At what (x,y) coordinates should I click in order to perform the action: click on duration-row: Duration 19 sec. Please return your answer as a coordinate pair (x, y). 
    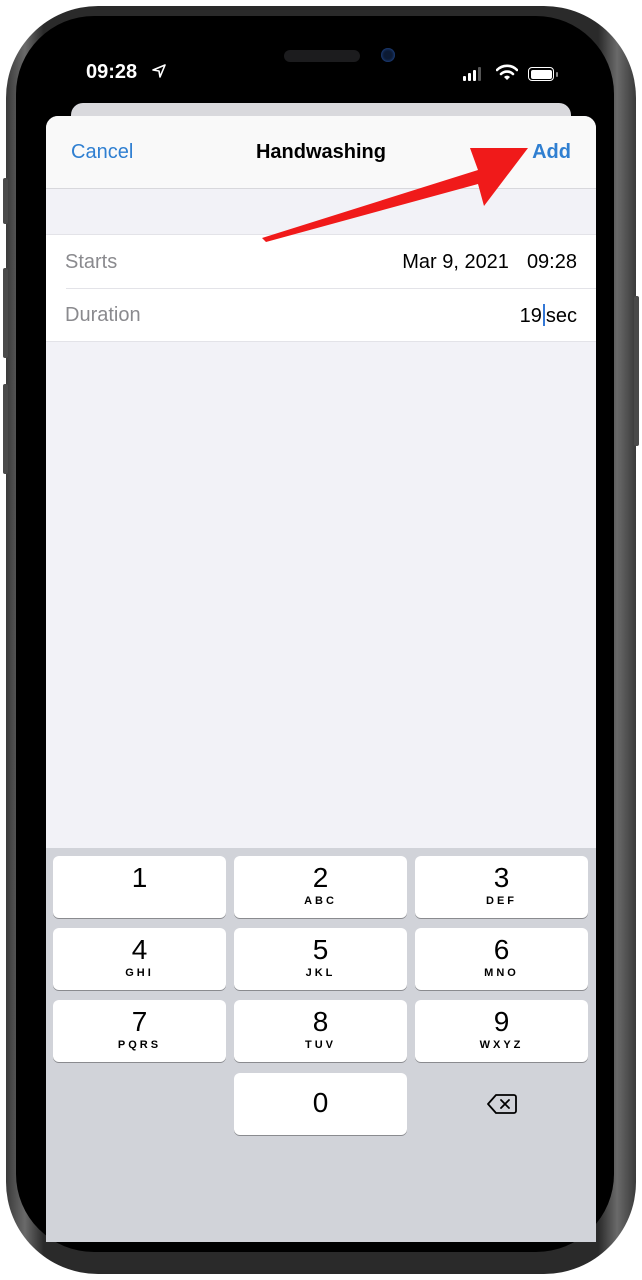
    Looking at the image, I should click on (321, 314).